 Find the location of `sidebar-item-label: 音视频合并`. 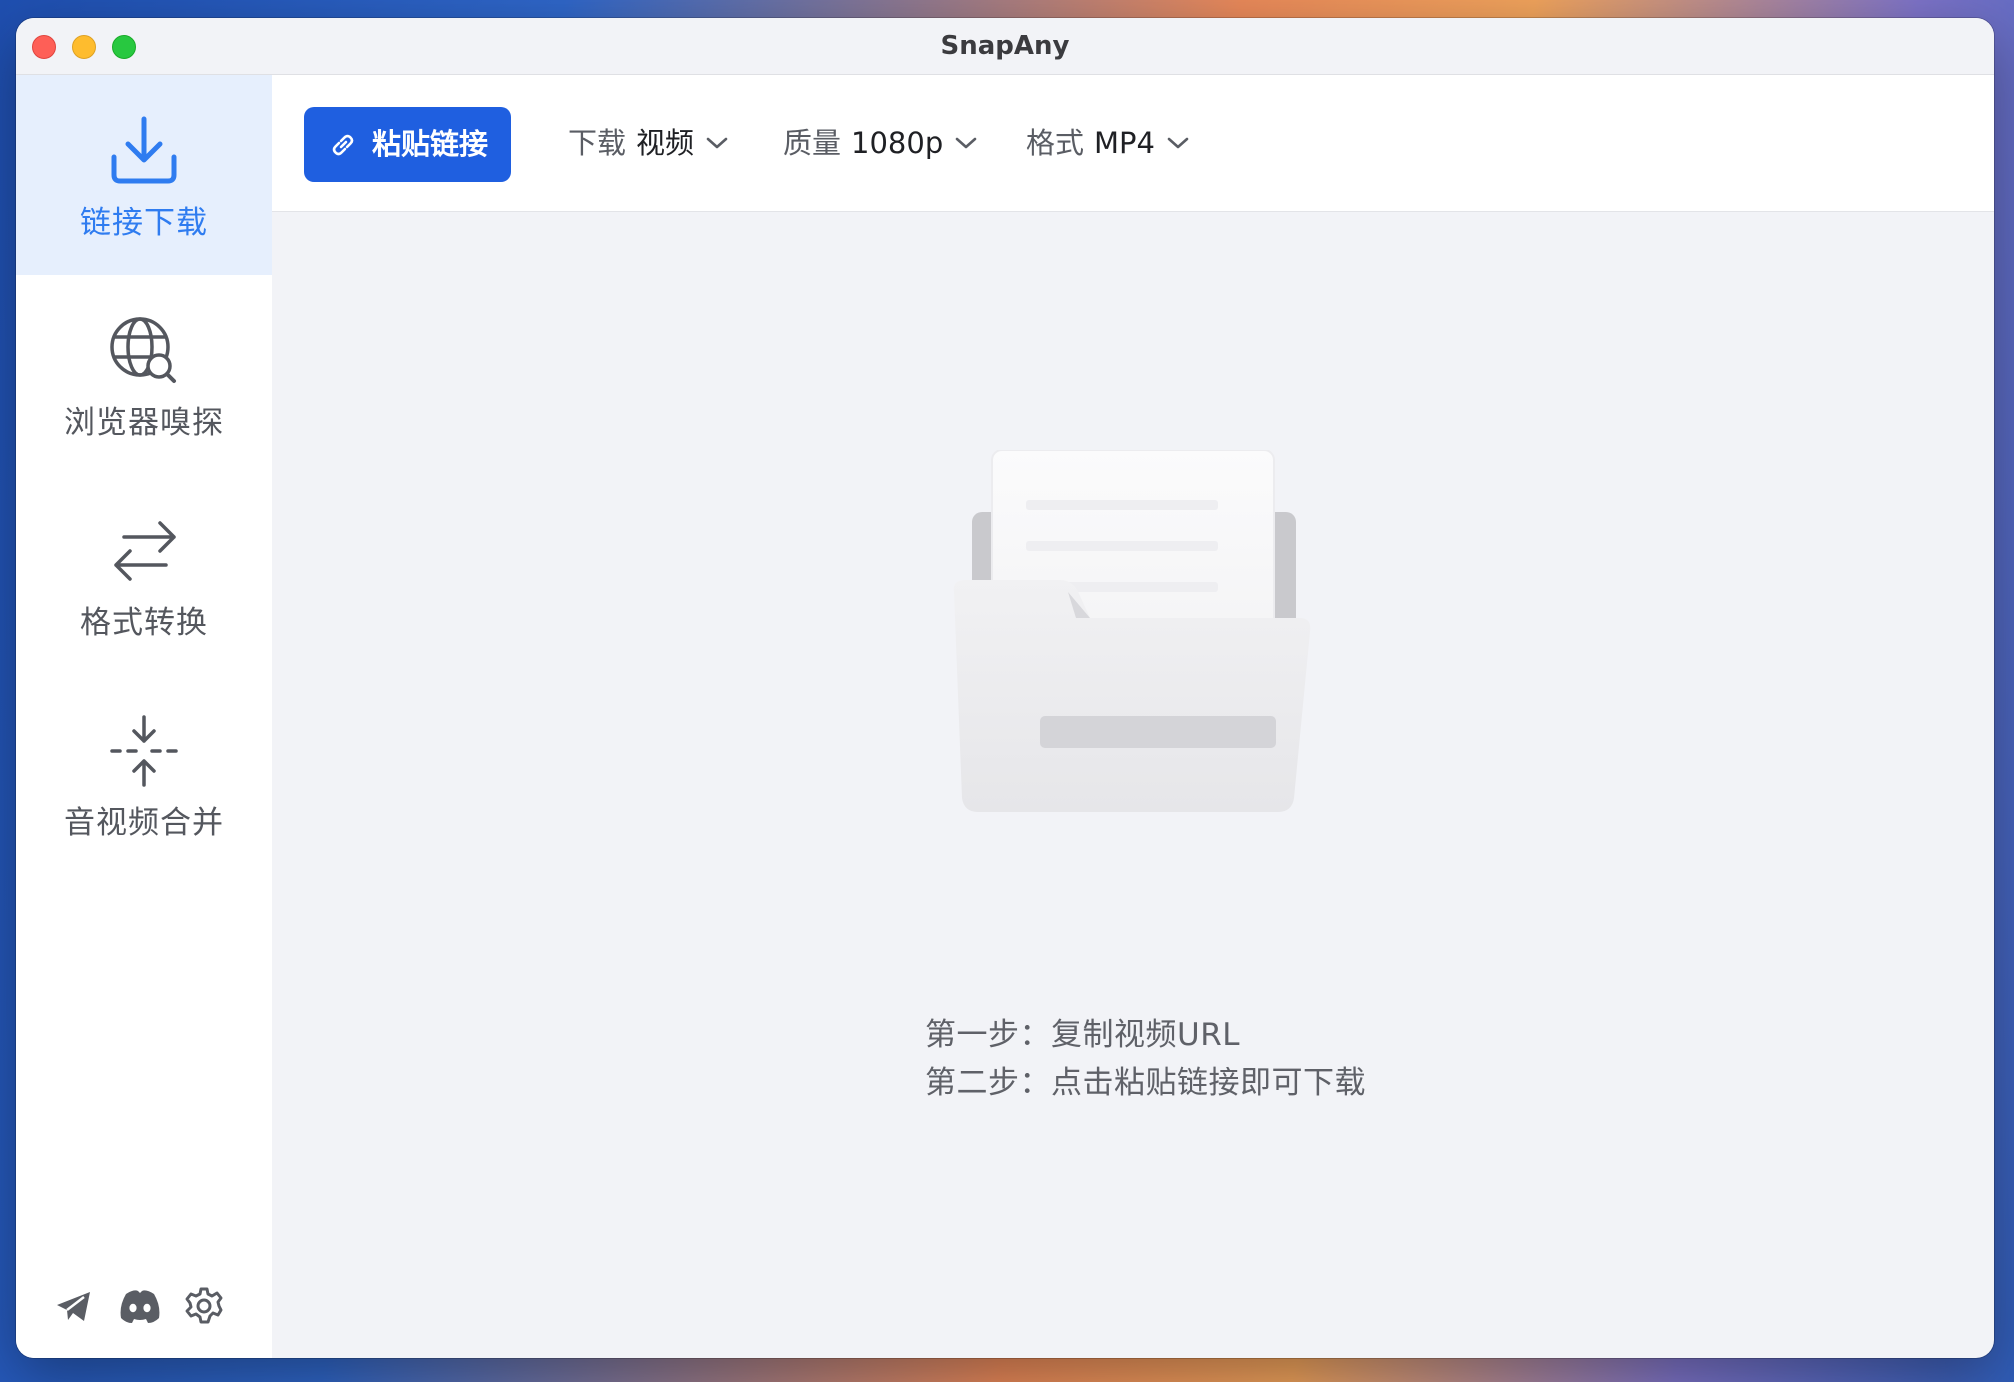

sidebar-item-label: 音视频合并 is located at coordinates (144, 823).